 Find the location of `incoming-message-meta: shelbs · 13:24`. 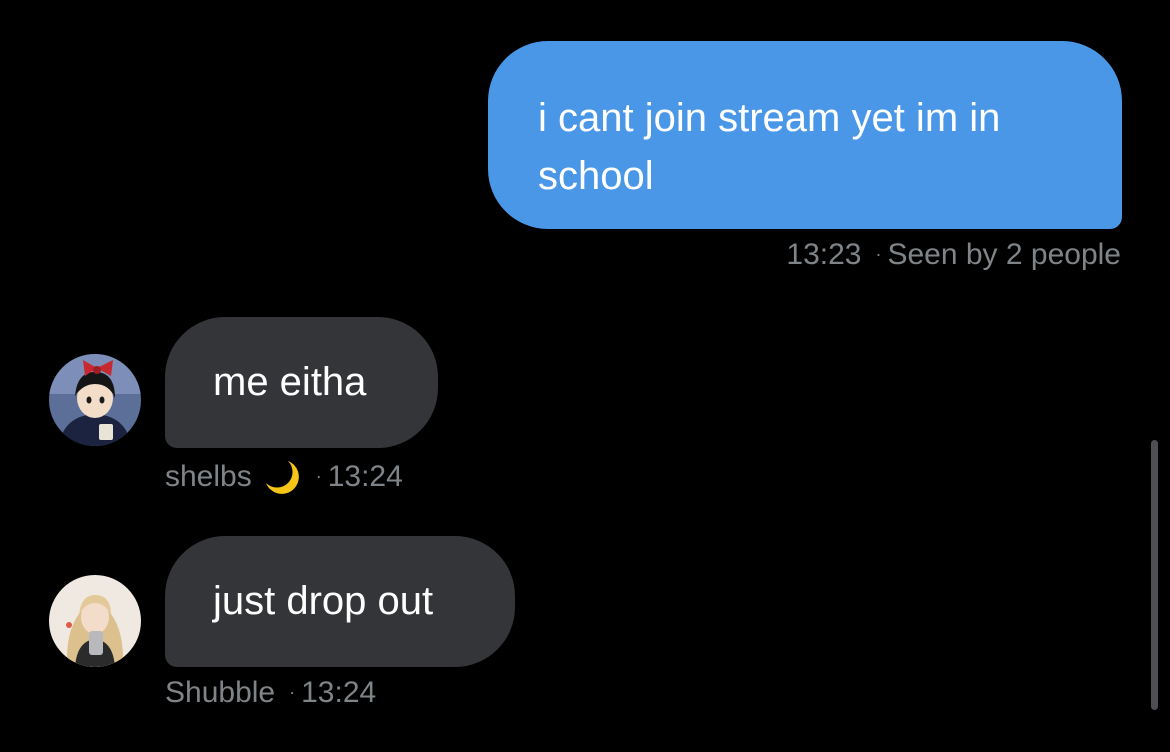

incoming-message-meta: shelbs · 13:24 is located at coordinates (284, 477).